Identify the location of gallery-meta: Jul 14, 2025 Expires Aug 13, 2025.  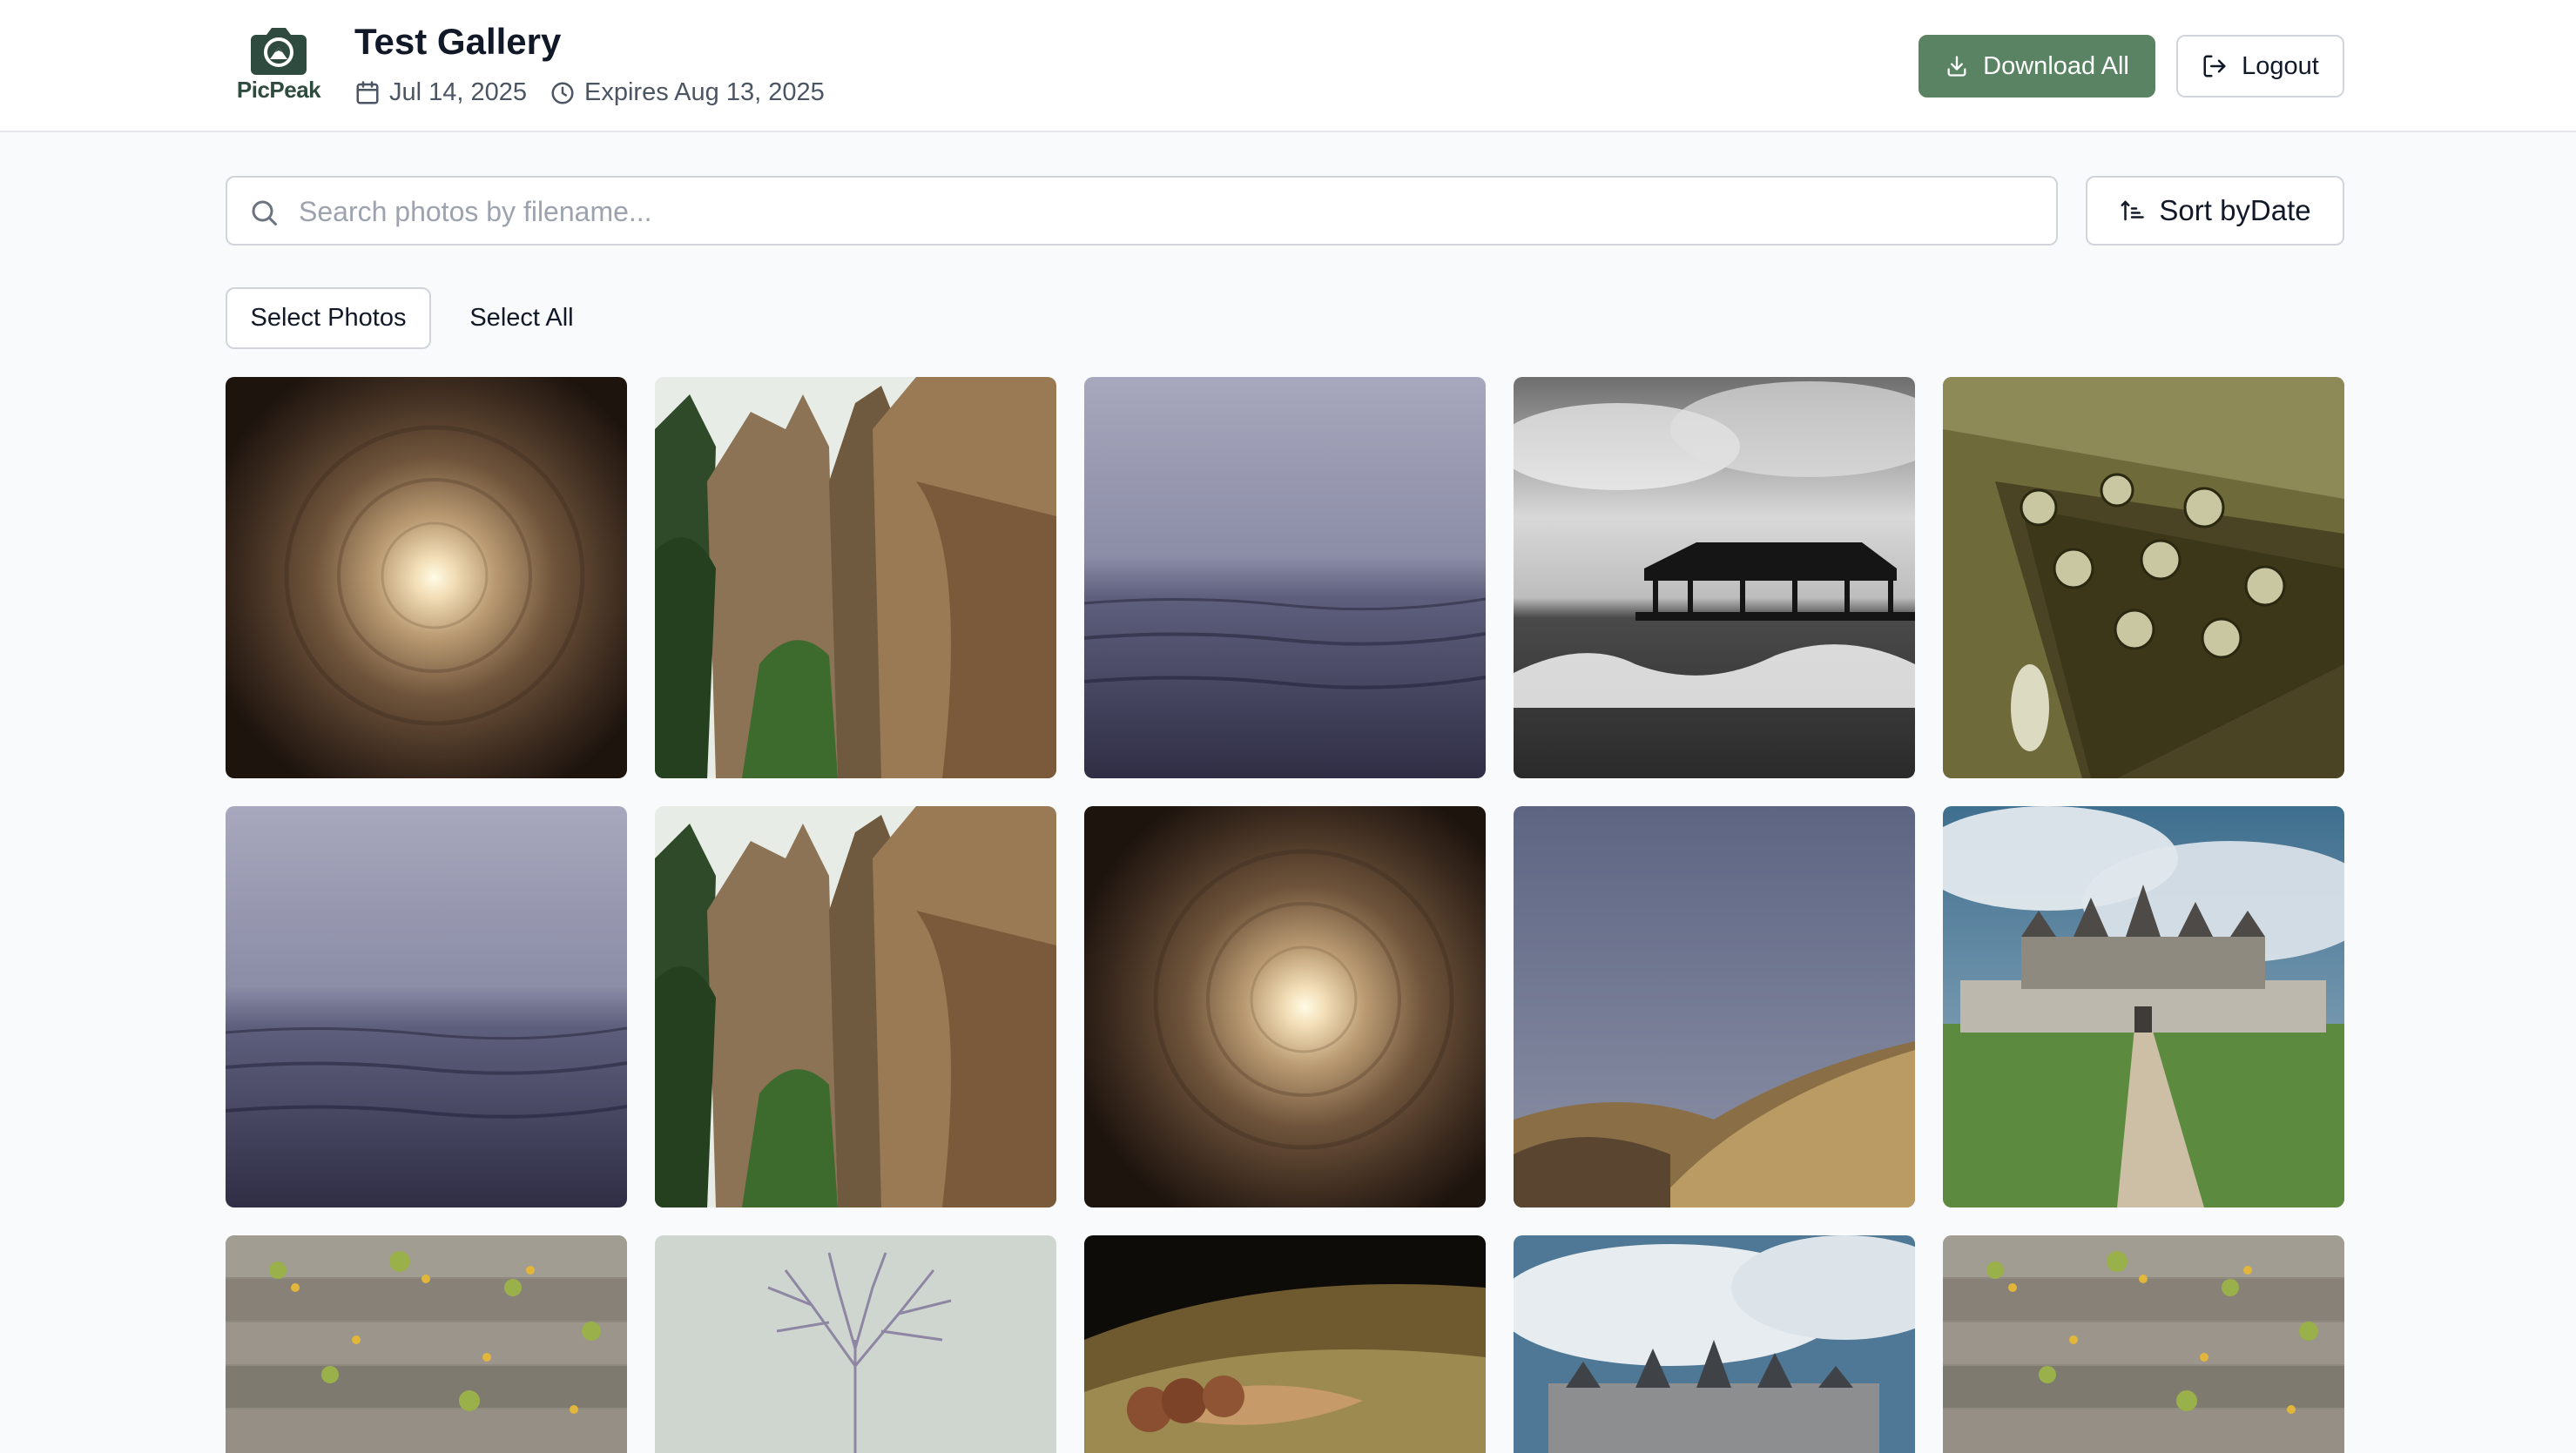
(600, 92).